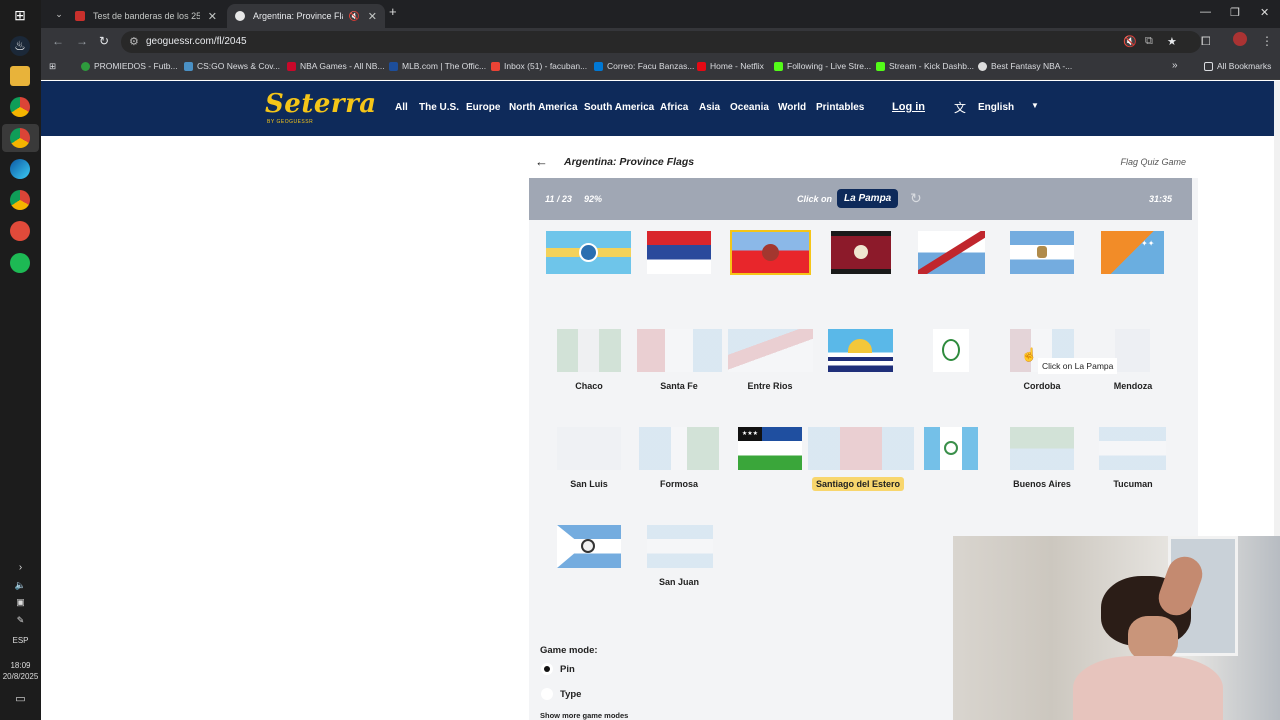 The width and height of the screenshot is (1280, 720). Describe the element at coordinates (1029, 354) in the screenshot. I see `hand-cursor-icon: ☝` at that location.